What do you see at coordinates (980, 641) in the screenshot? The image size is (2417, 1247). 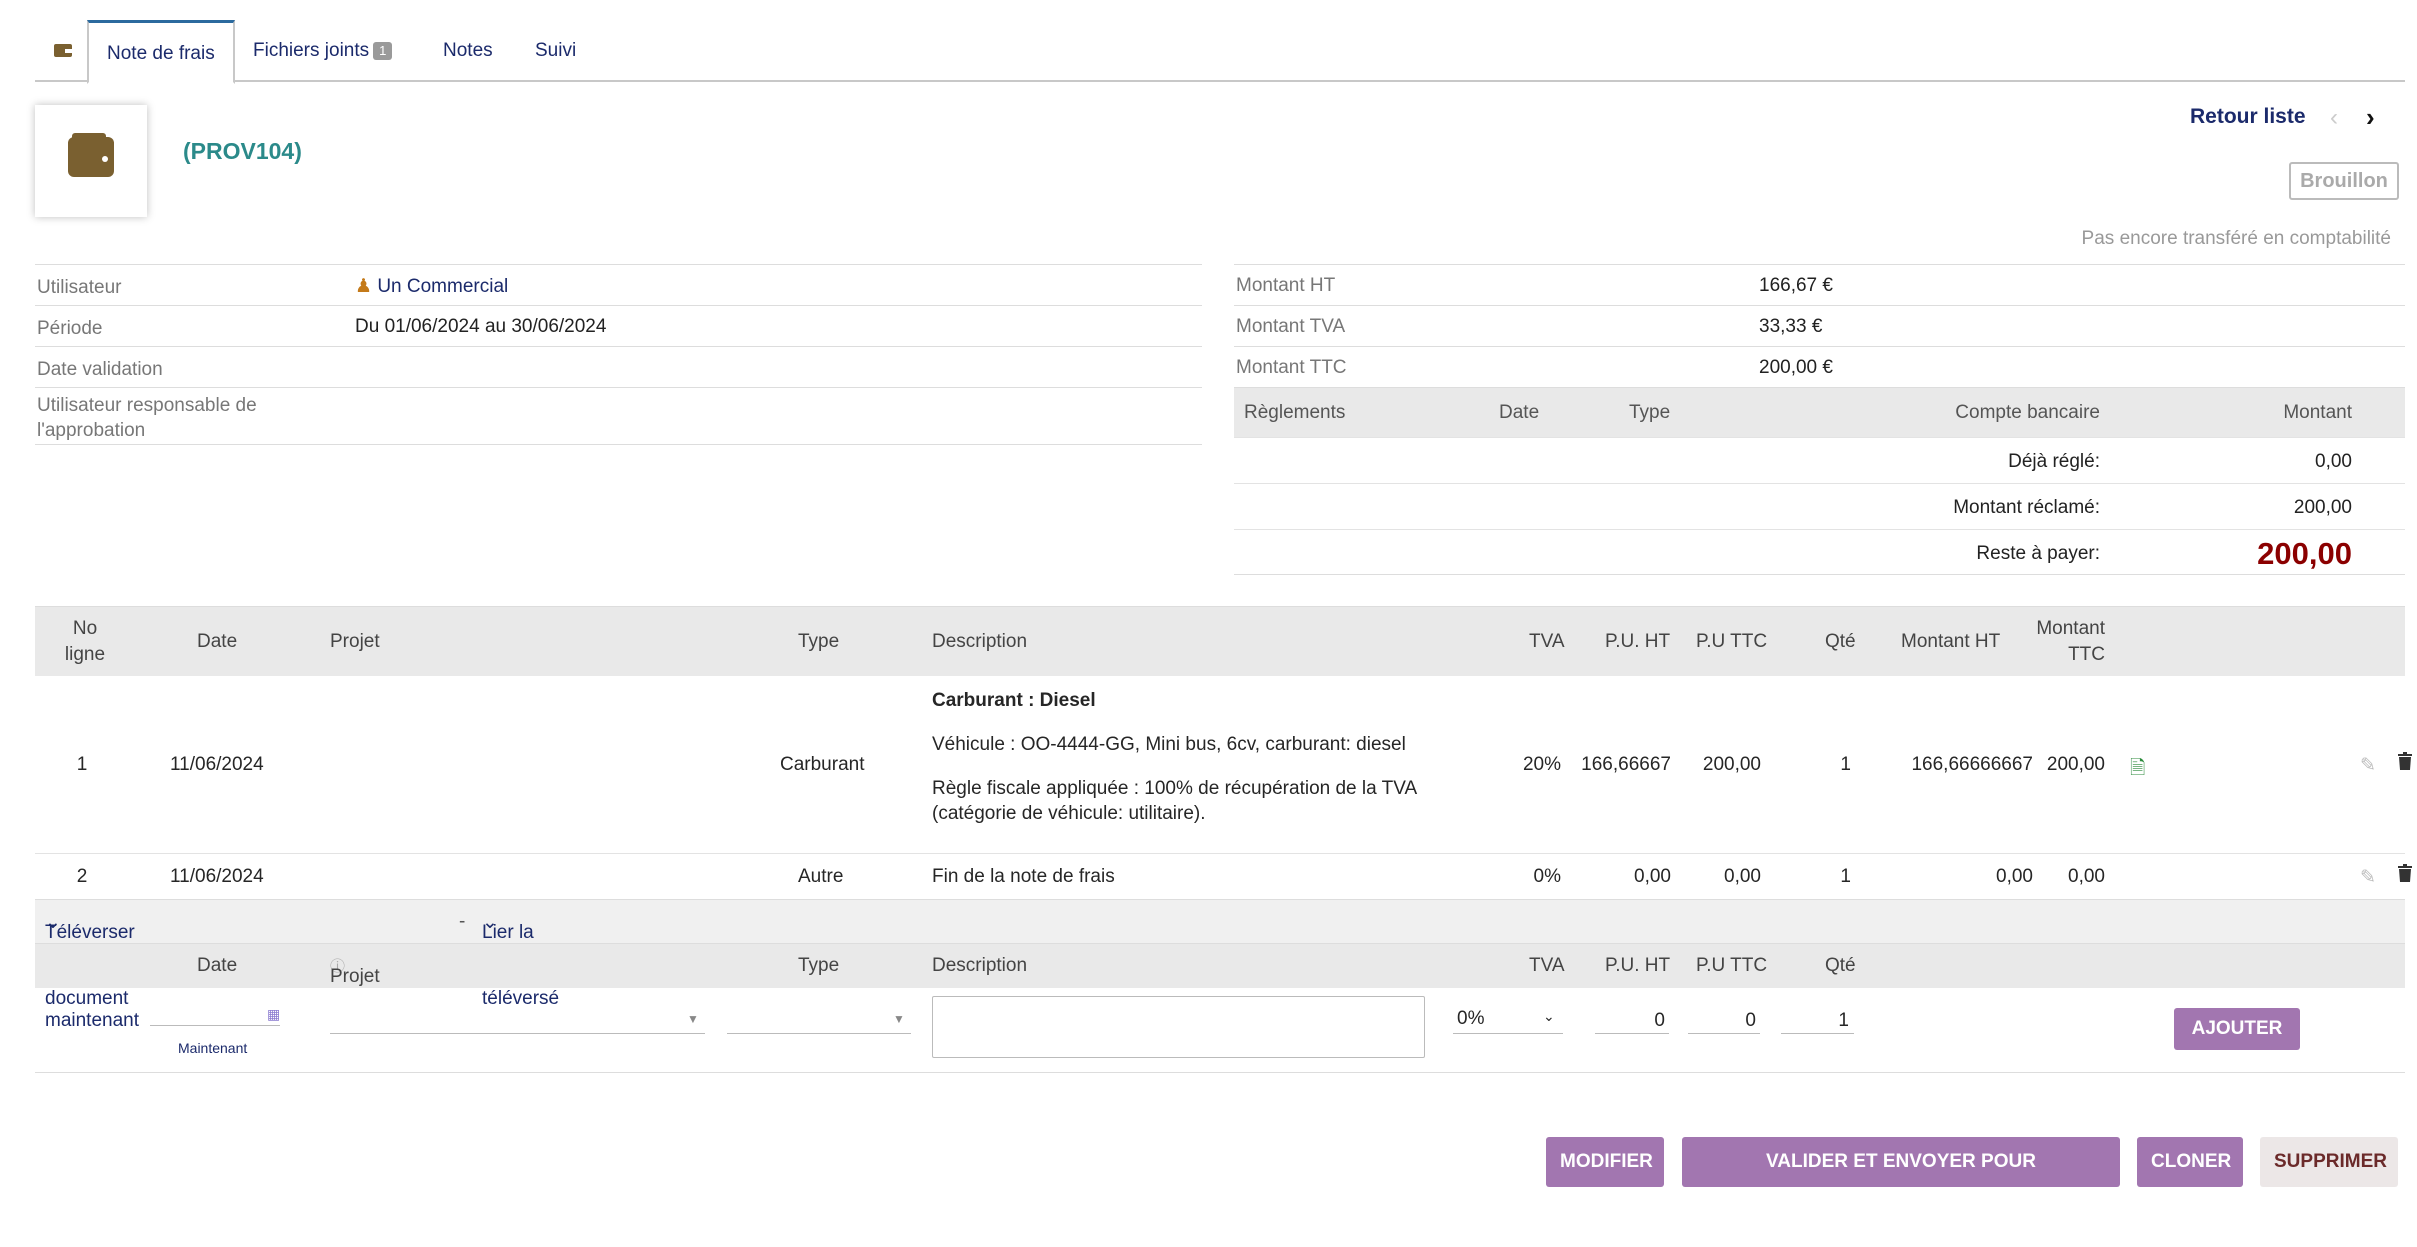 I see `col-description: Description` at bounding box center [980, 641].